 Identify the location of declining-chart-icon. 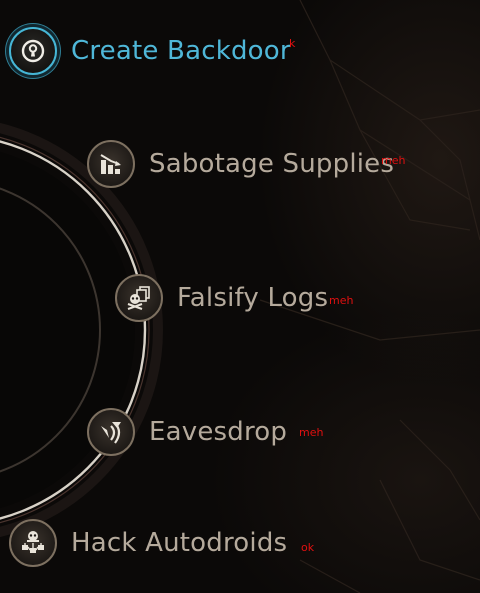
(110, 164).